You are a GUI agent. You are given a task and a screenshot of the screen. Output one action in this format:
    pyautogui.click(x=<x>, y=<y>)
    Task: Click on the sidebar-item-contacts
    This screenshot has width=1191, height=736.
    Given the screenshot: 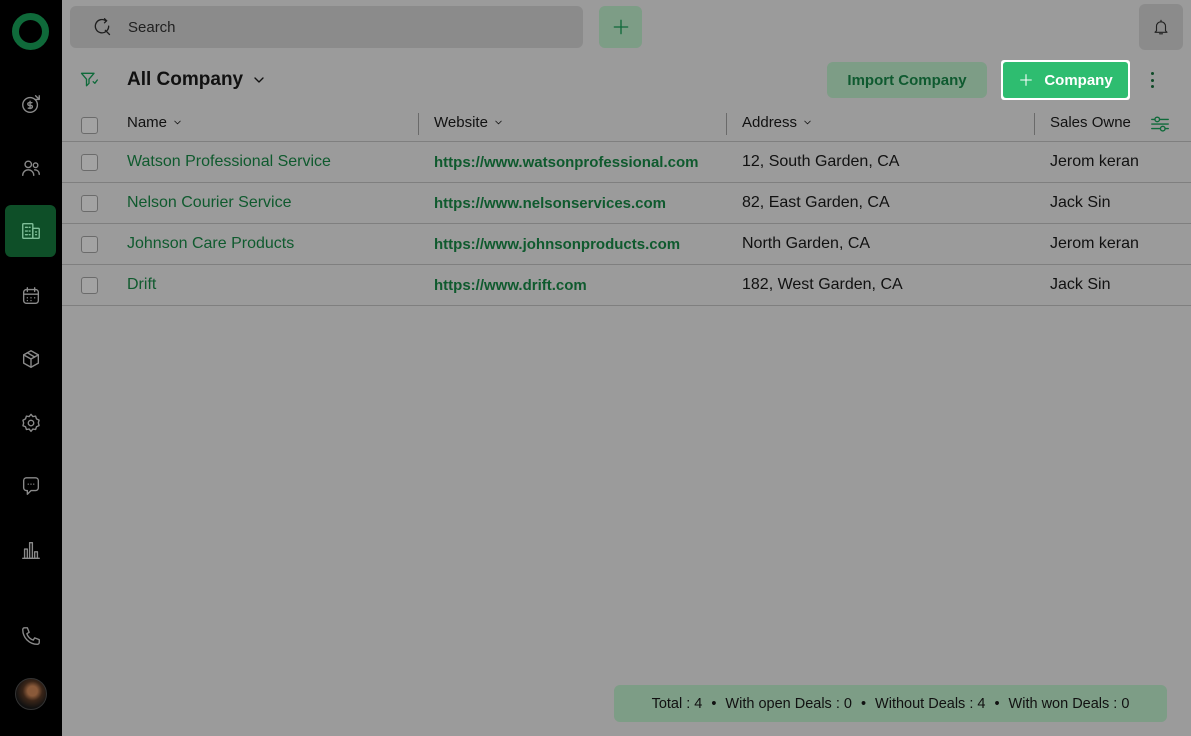 What is the action you would take?
    pyautogui.click(x=31, y=168)
    